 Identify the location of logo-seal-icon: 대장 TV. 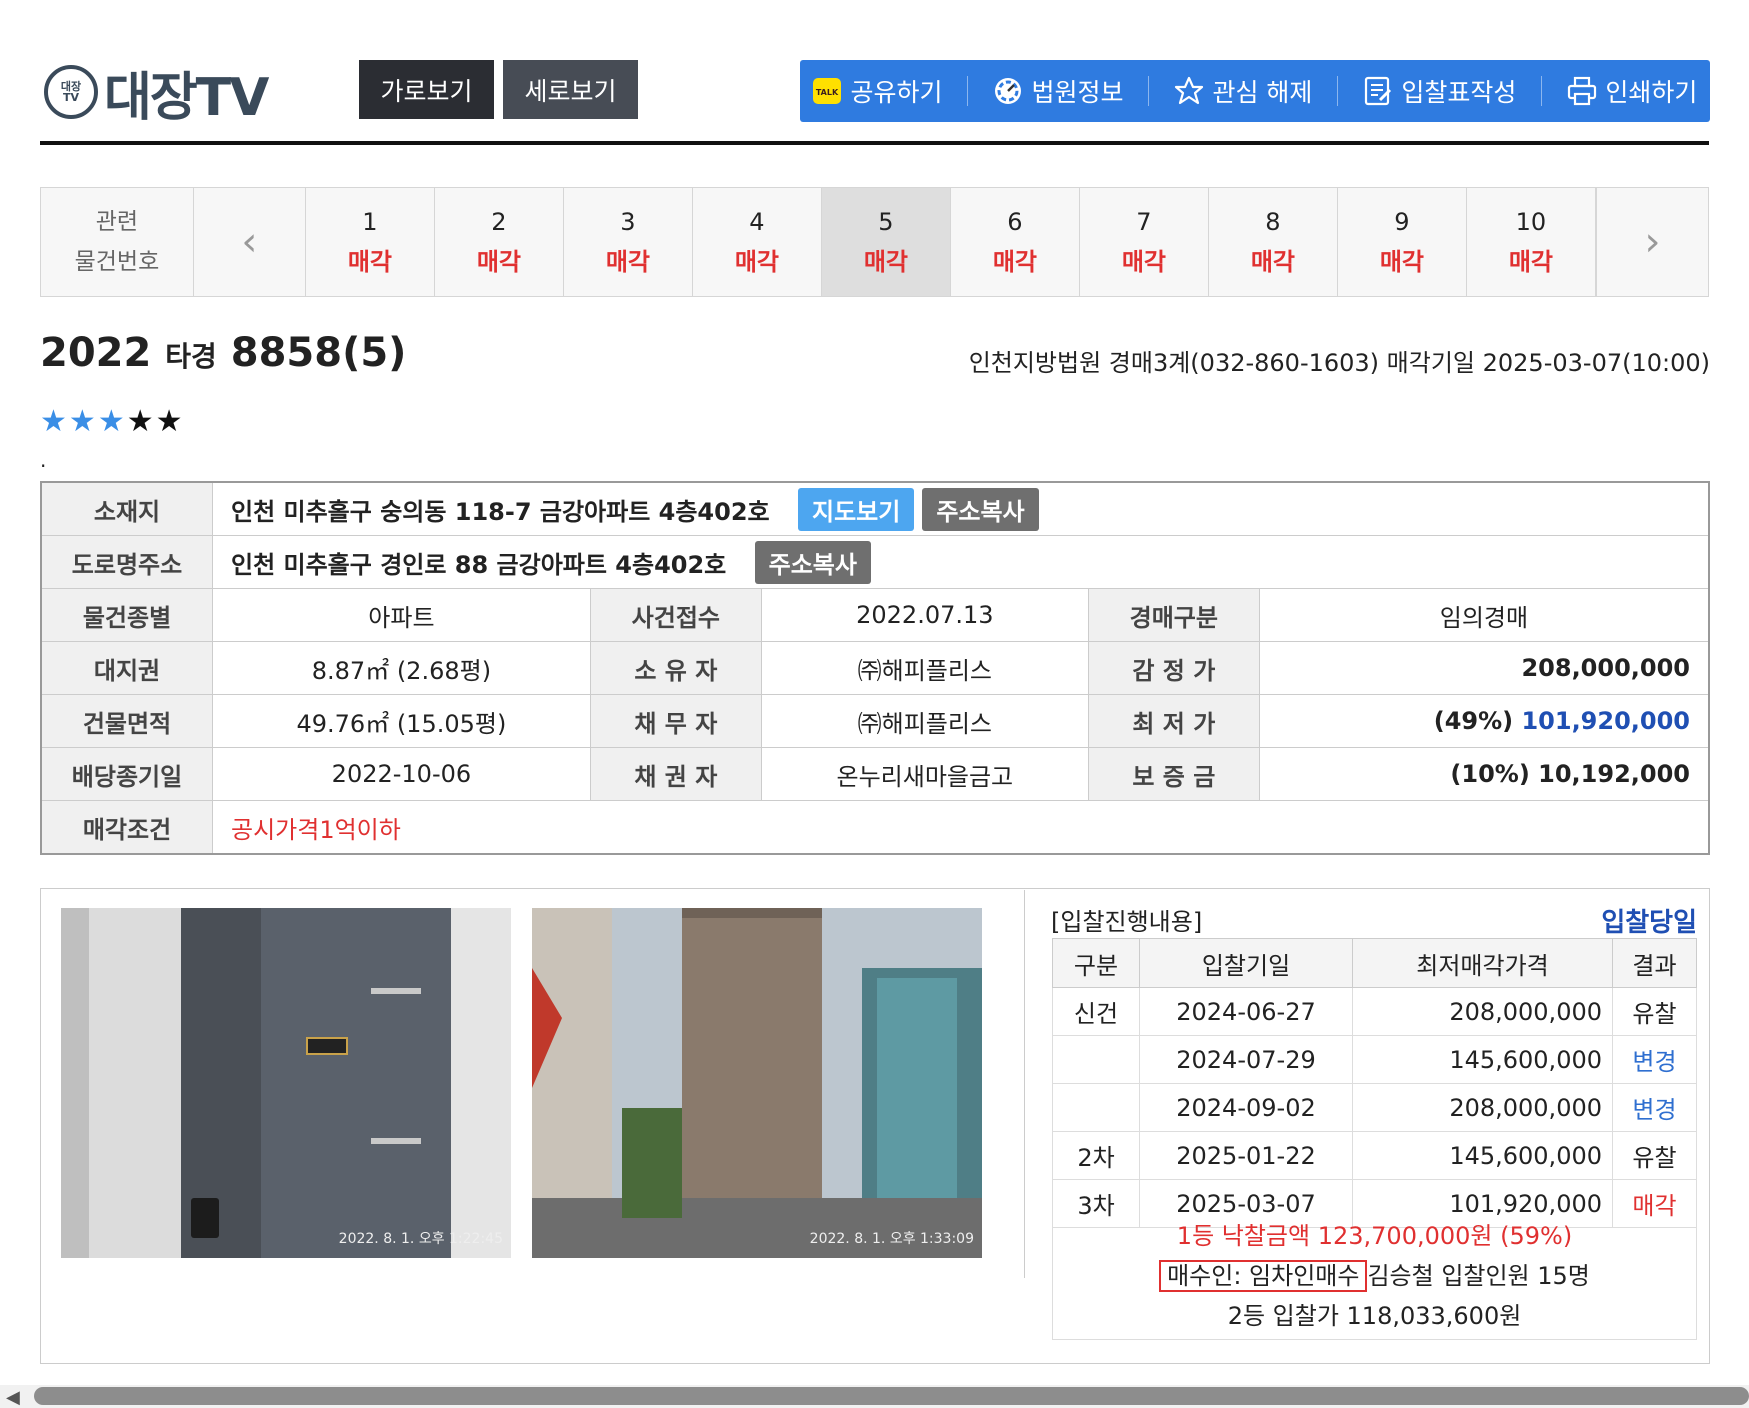
(71, 92).